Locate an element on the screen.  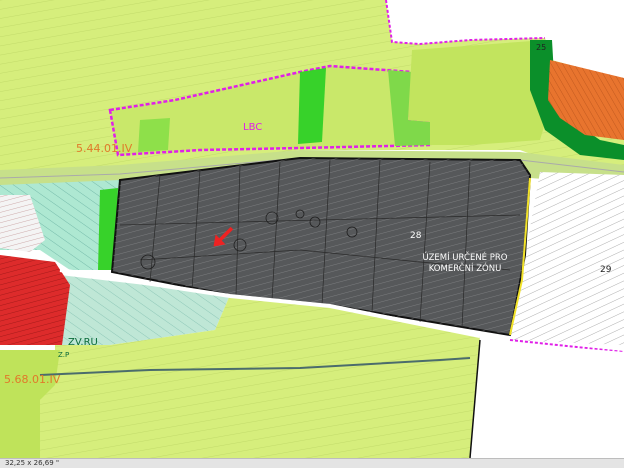
commercial-zone-title-line2: KOMERČNÍ ZÓNU is located at coordinates (465, 268).